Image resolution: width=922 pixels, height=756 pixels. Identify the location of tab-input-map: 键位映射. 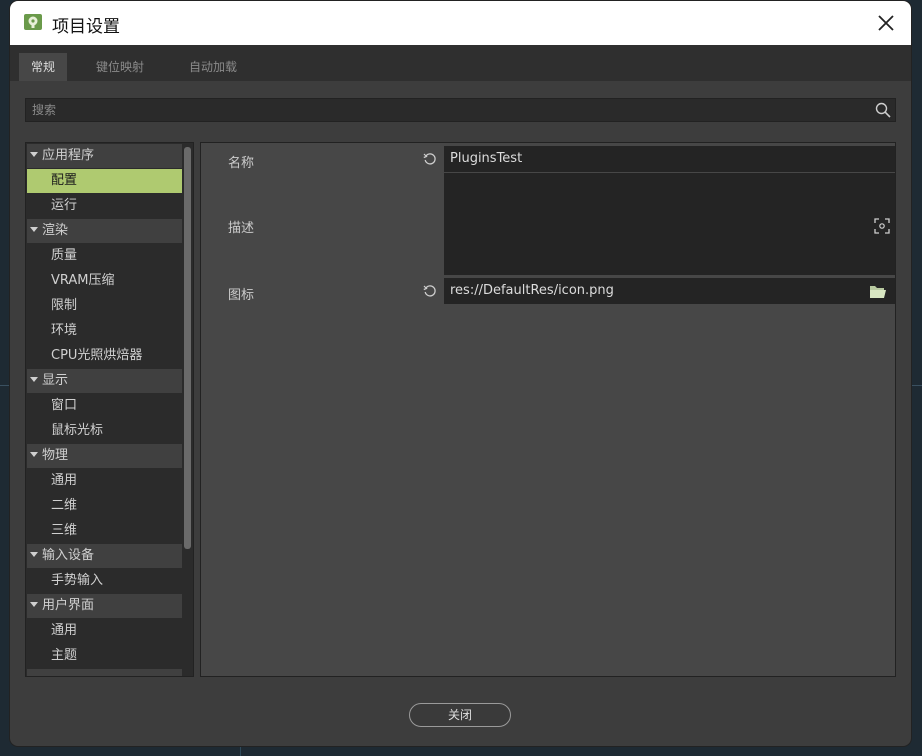
(120, 68).